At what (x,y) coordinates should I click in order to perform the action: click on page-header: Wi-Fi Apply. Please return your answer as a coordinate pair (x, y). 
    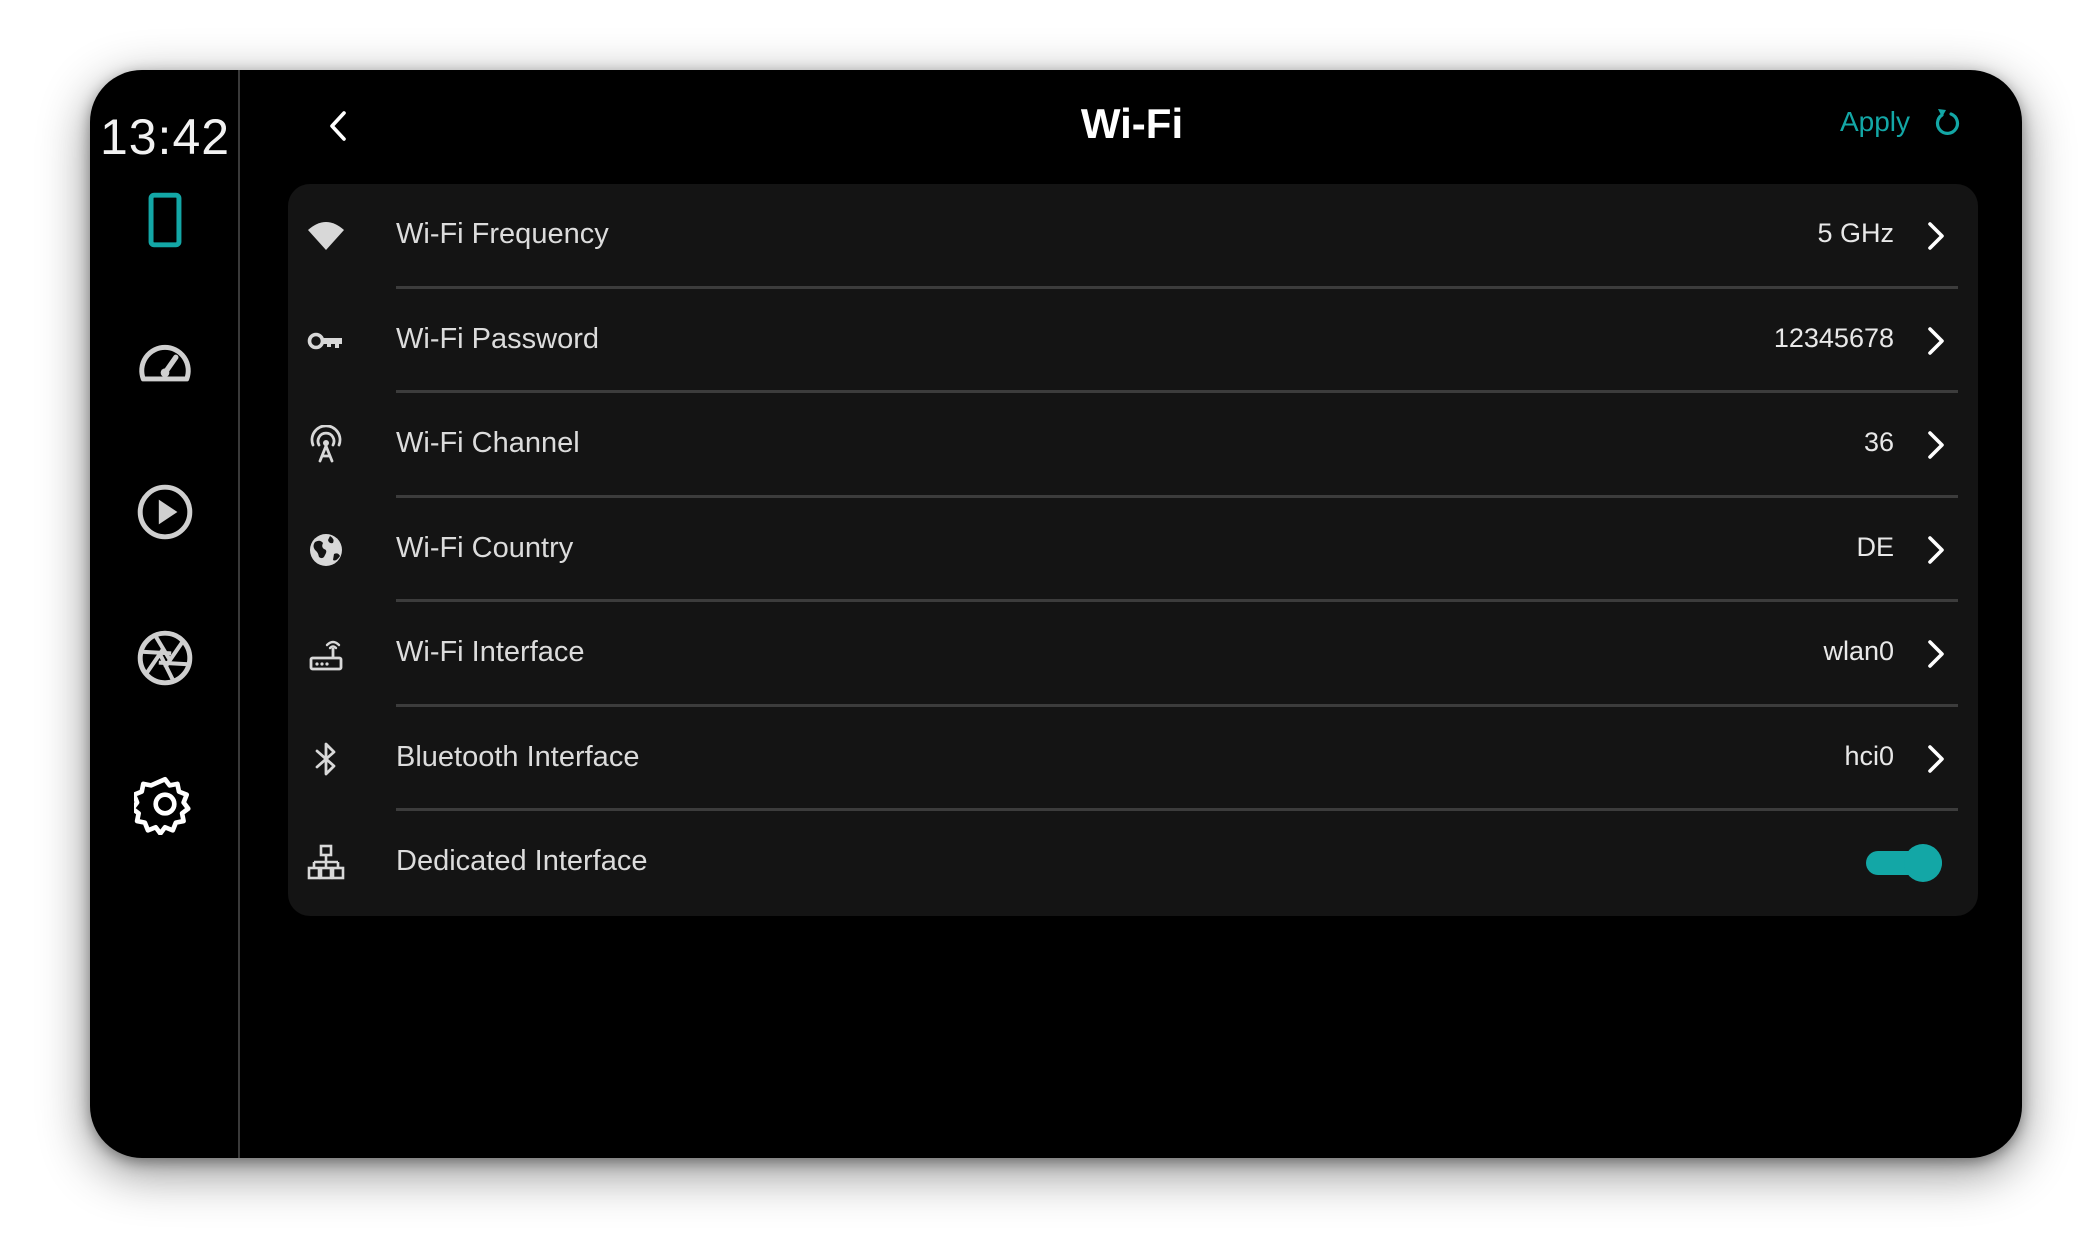
    Looking at the image, I should click on (1132, 126).